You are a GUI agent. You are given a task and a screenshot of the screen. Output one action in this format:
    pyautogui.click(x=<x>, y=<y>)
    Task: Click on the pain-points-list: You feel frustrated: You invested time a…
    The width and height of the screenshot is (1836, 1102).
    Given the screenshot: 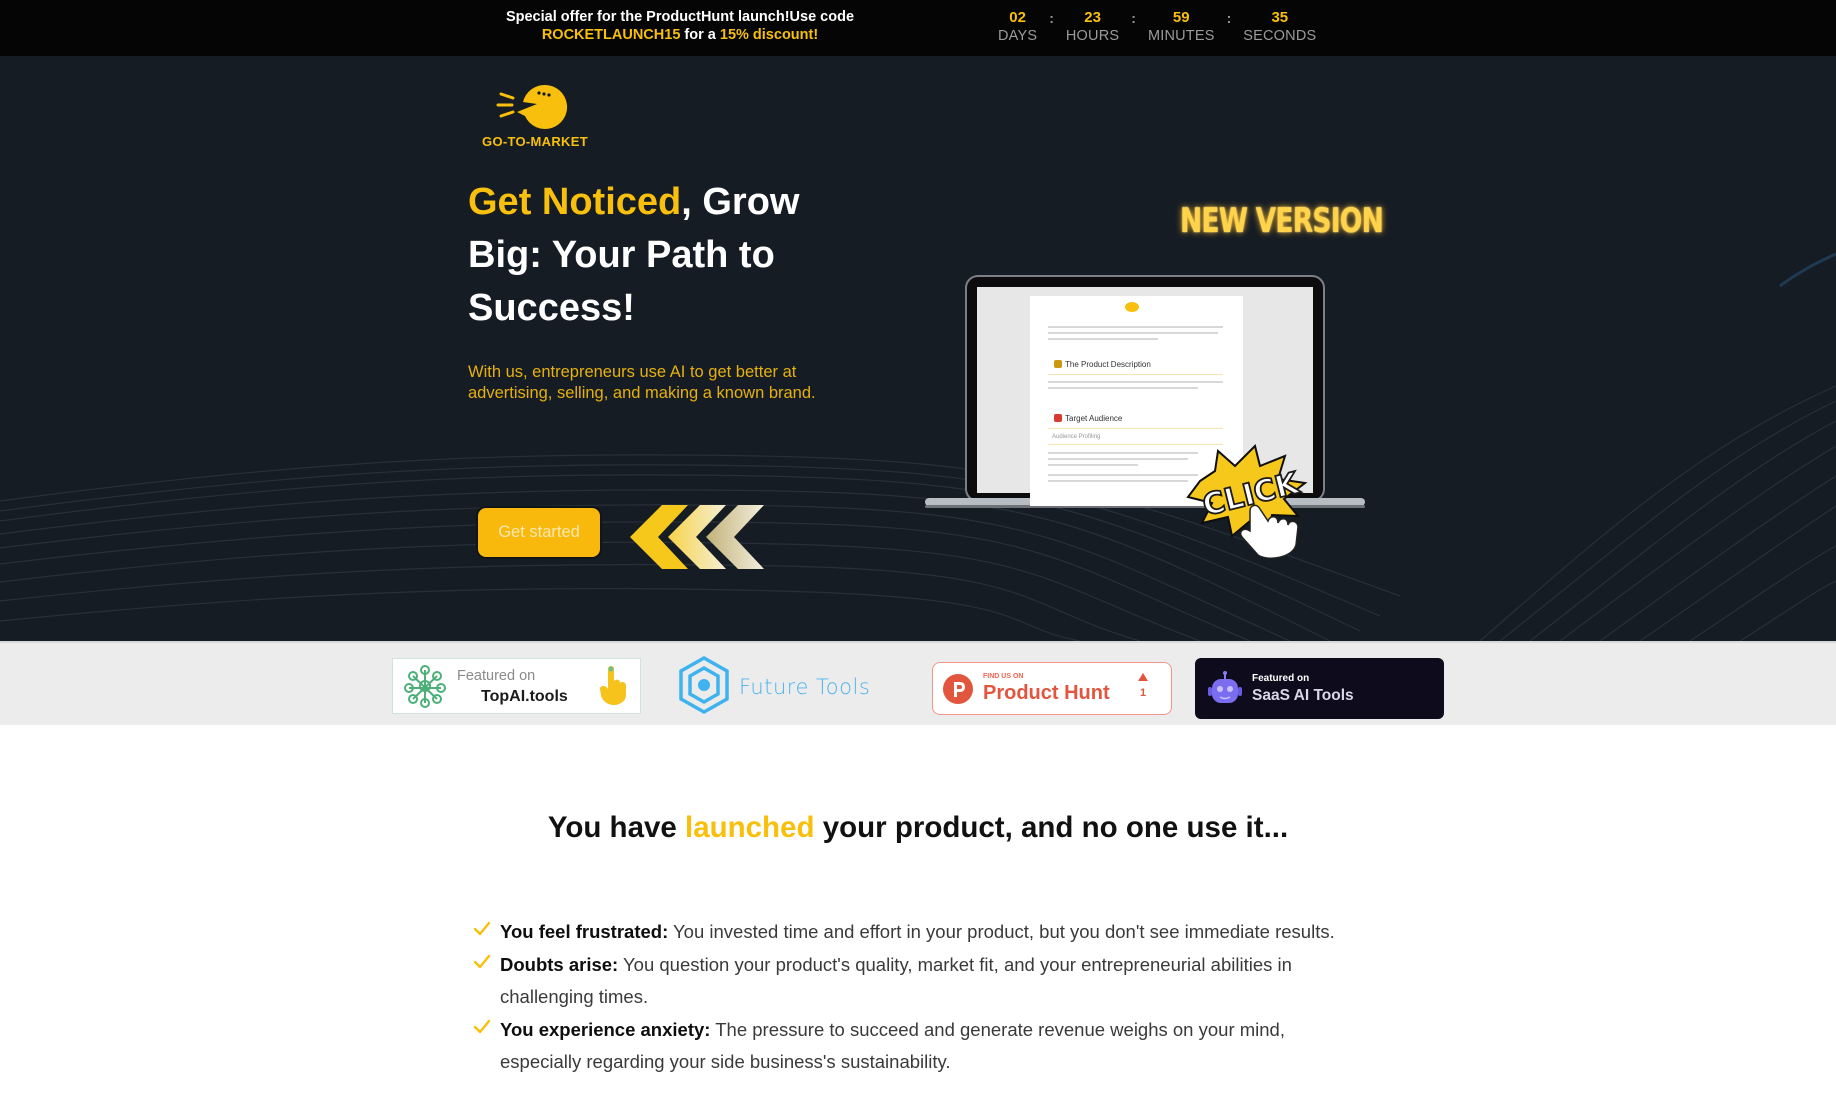 What is the action you would take?
    pyautogui.click(x=920, y=997)
    